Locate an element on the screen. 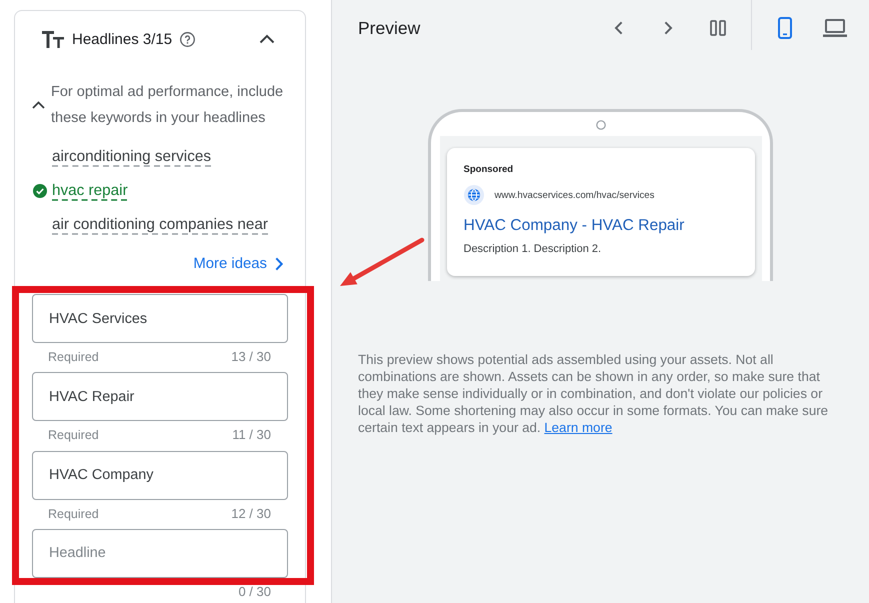 This screenshot has height=603, width=869. ad-url: www.hvacservices.com/hvac/services is located at coordinates (574, 195).